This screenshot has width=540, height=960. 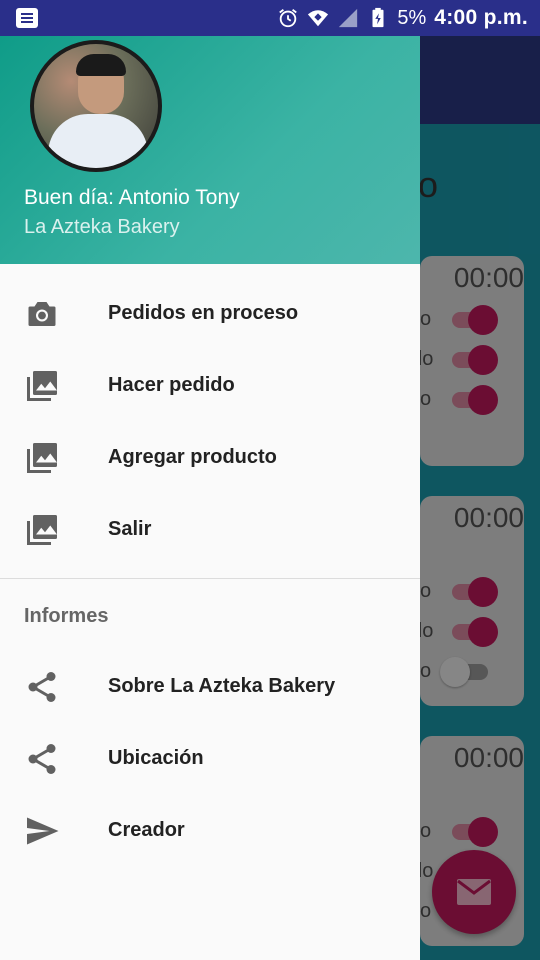 I want to click on menu-item-agregar-producto: Agregar producto, so click(x=210, y=458).